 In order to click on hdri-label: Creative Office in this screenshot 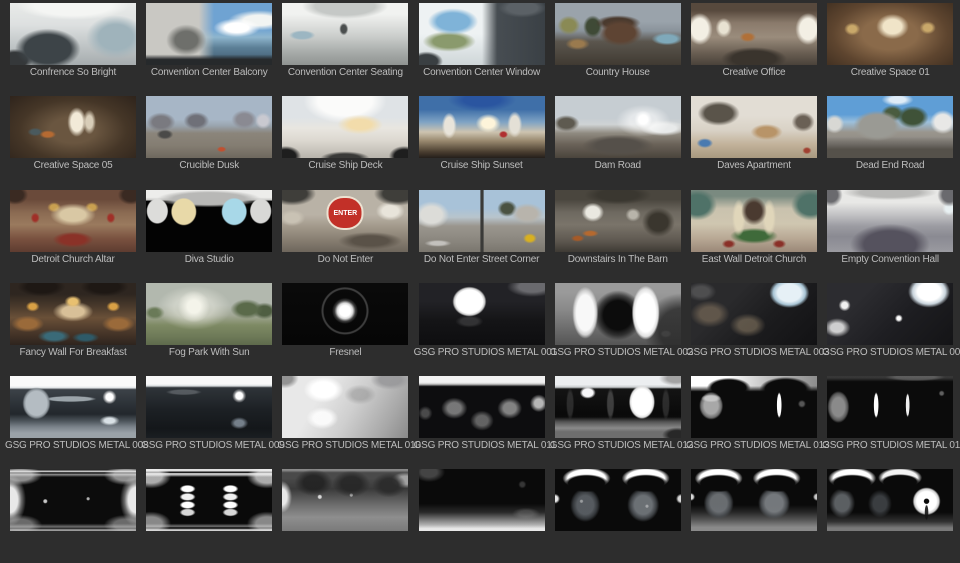, I will do `click(754, 72)`.